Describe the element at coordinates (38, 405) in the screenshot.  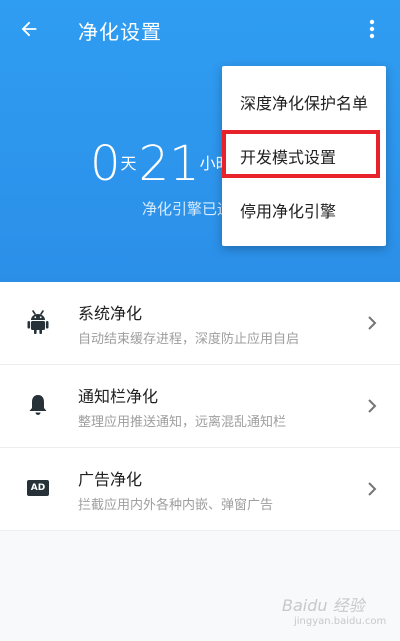
I see `bell-icon` at that location.